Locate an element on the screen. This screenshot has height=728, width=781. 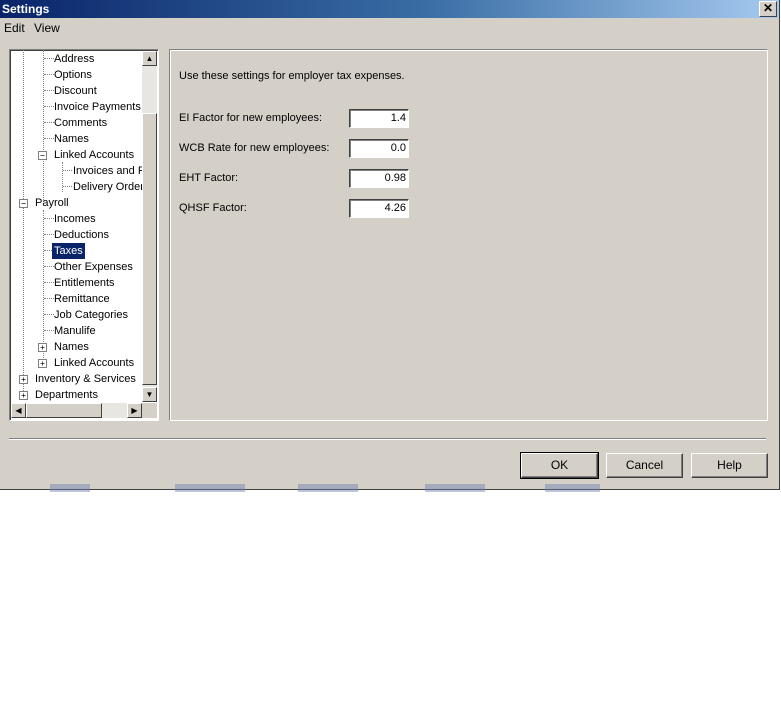
qhsf-factor-input: 4.26 is located at coordinates (379, 208).